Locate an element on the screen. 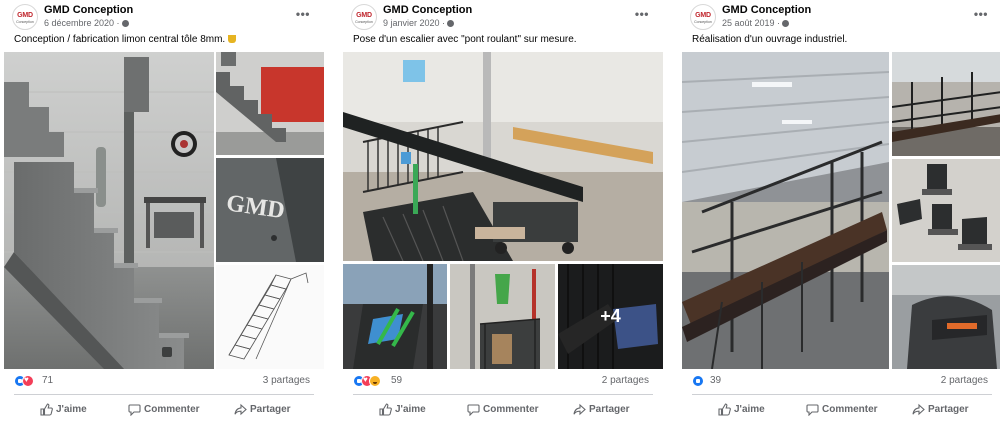 The height and width of the screenshot is (425, 1000). photo-staircase-detail is located at coordinates (270, 103).